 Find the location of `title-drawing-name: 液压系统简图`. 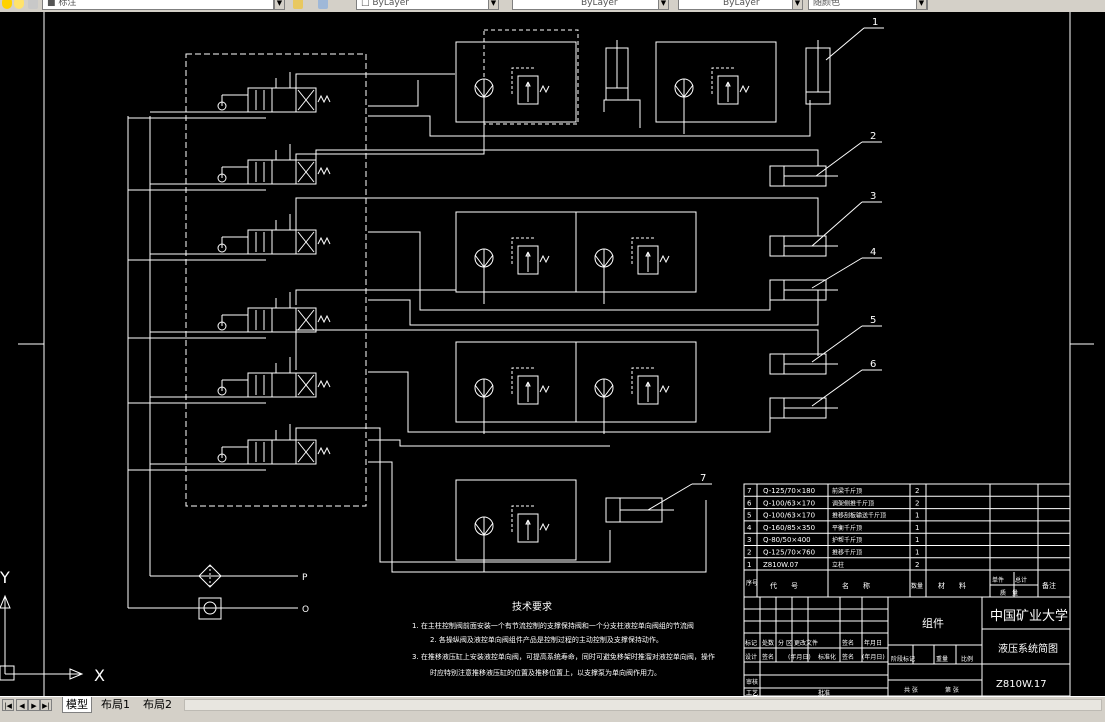

title-drawing-name: 液压系统简图 is located at coordinates (1028, 648).